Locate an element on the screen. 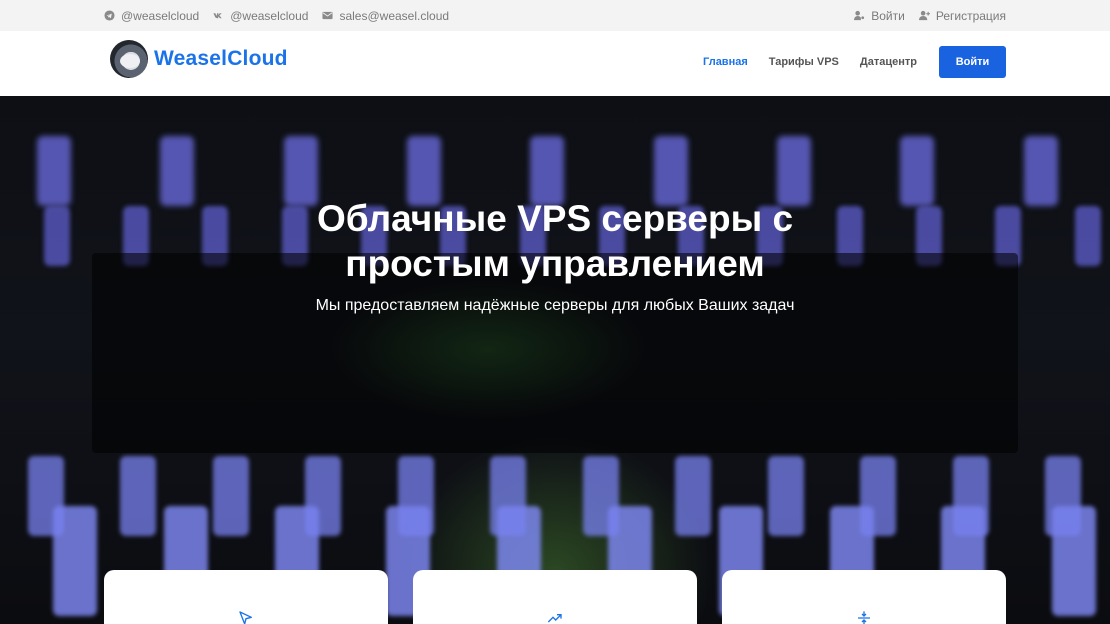 Image resolution: width=1110 pixels, height=624 pixels. telegram-link: @weaselcloud is located at coordinates (151, 16).